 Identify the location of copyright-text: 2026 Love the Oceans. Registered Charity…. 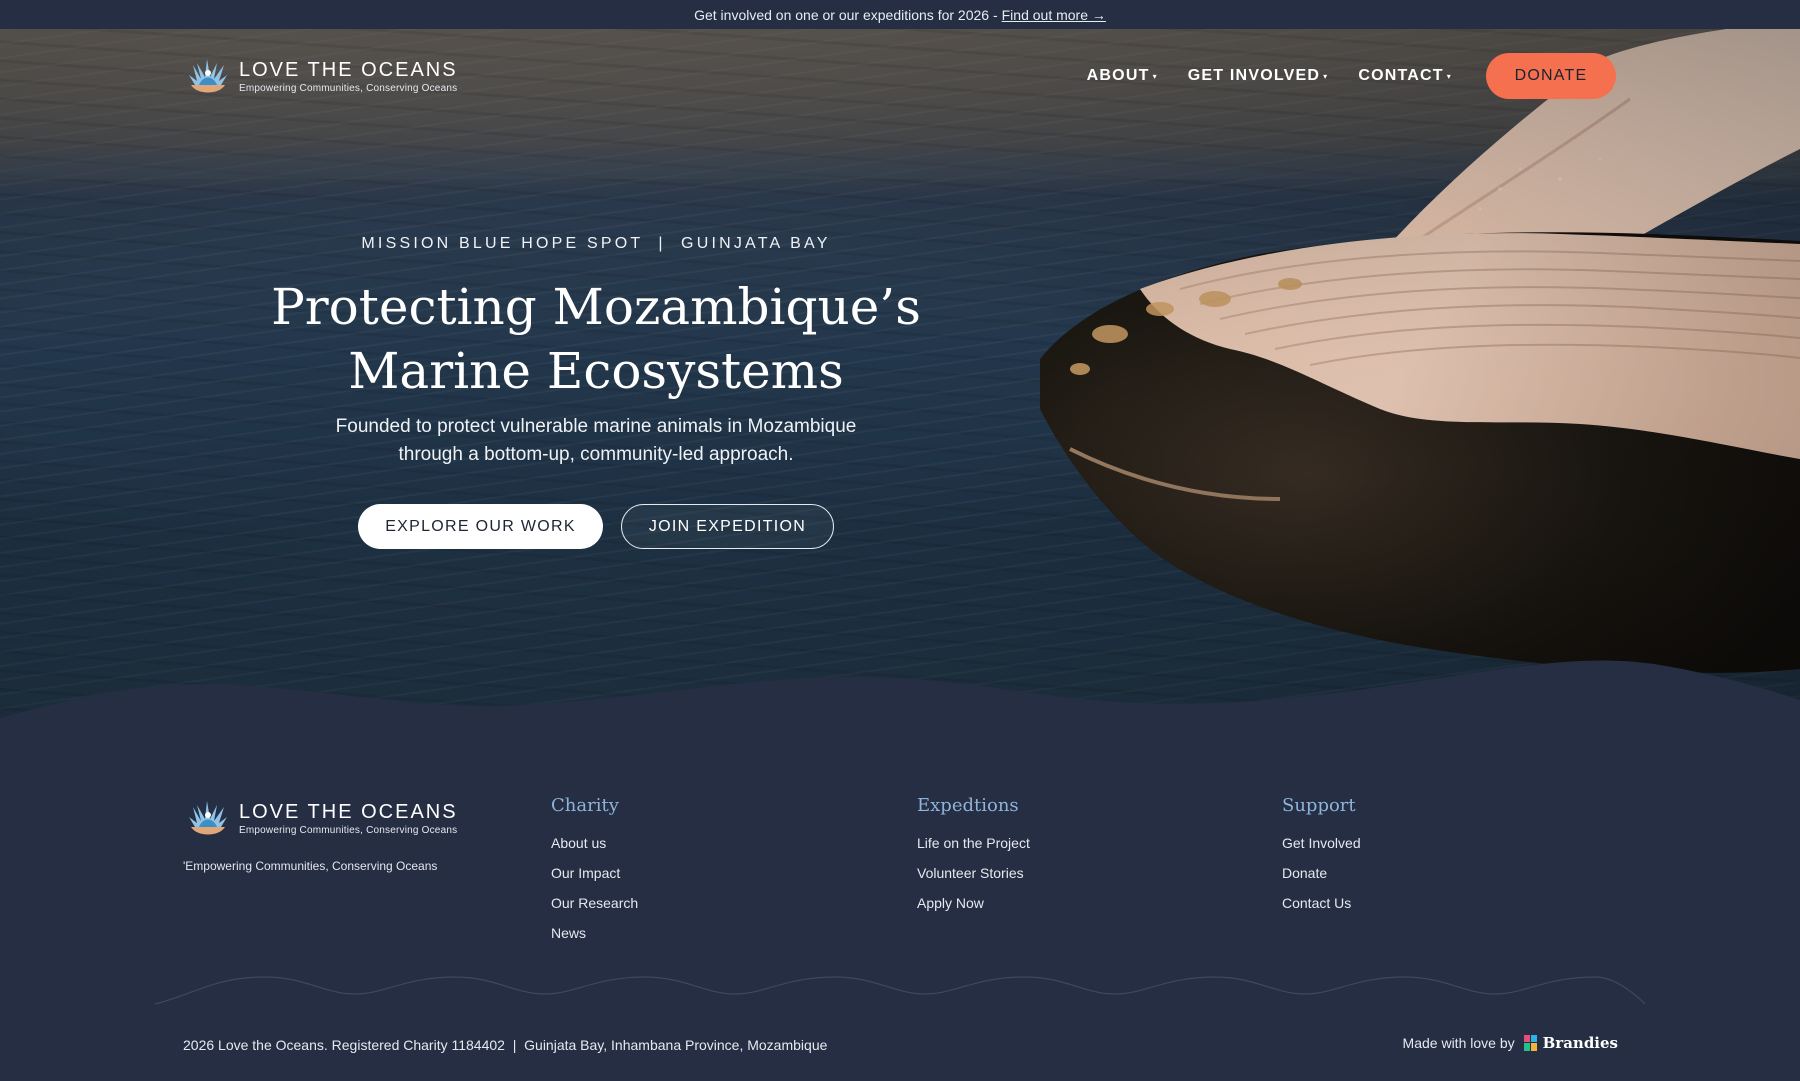
(505, 1045).